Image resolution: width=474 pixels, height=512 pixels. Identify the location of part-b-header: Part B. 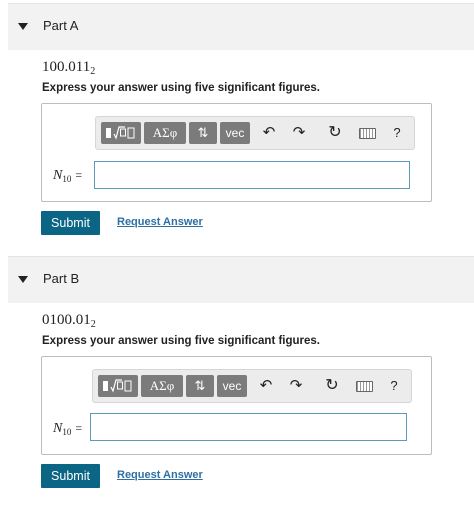
(241, 279).